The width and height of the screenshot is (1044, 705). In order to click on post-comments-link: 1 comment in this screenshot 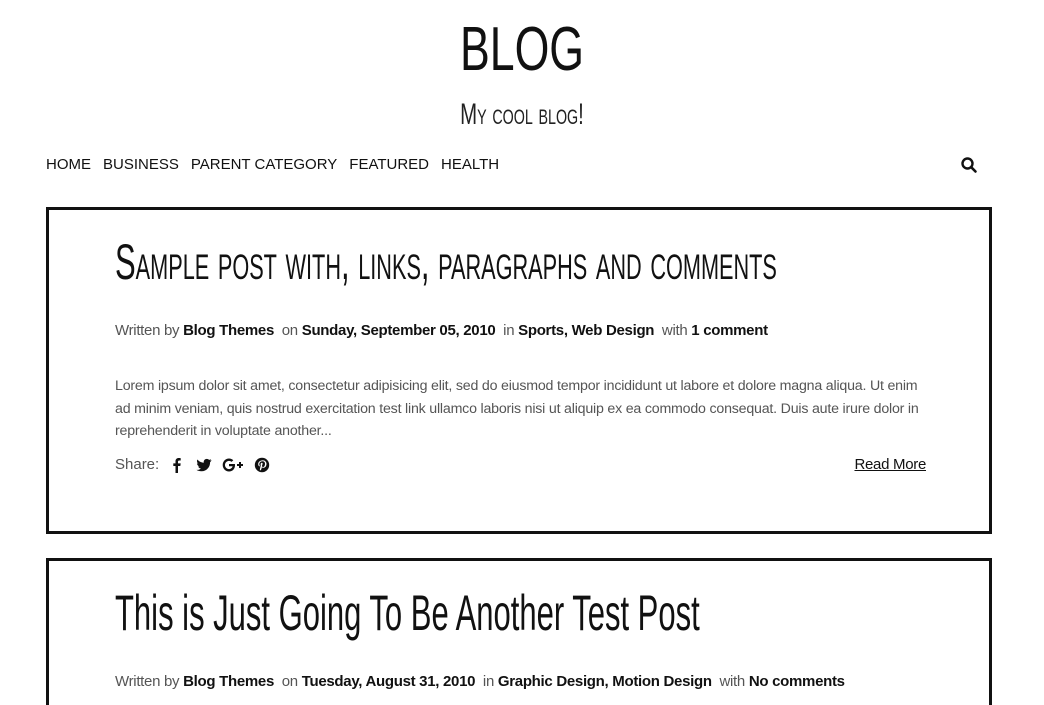, I will do `click(729, 330)`.